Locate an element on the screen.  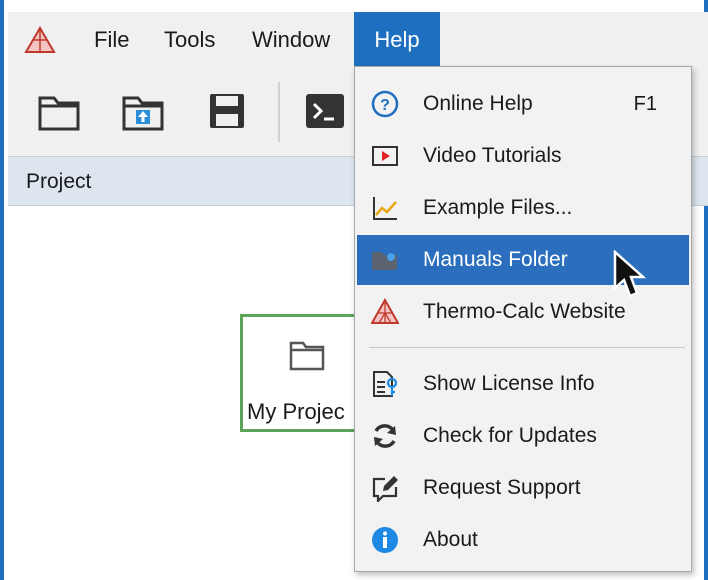
menu-help: Help is located at coordinates (397, 40).